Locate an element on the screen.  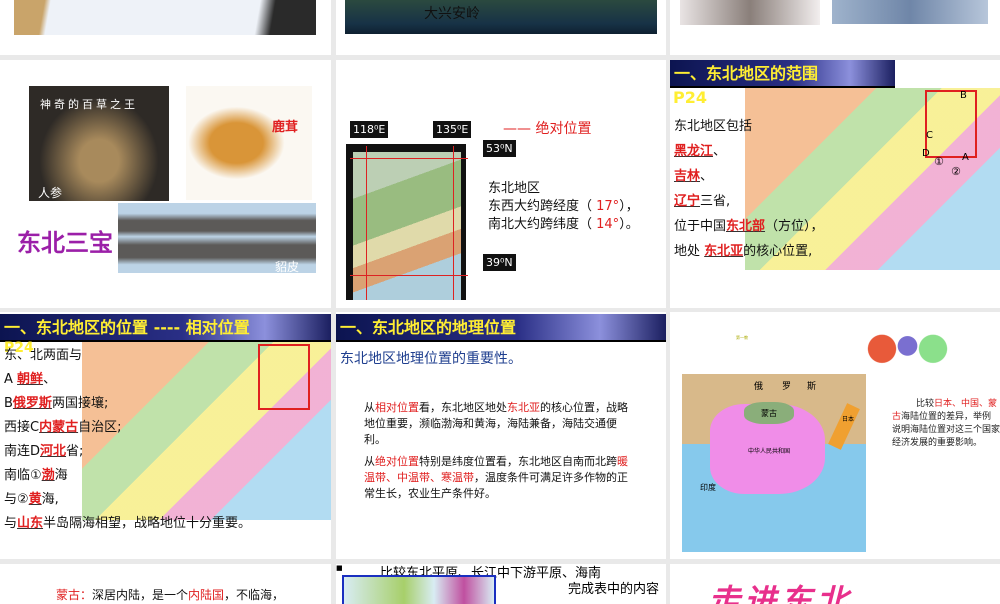
marker-1: ① is located at coordinates (939, 161).